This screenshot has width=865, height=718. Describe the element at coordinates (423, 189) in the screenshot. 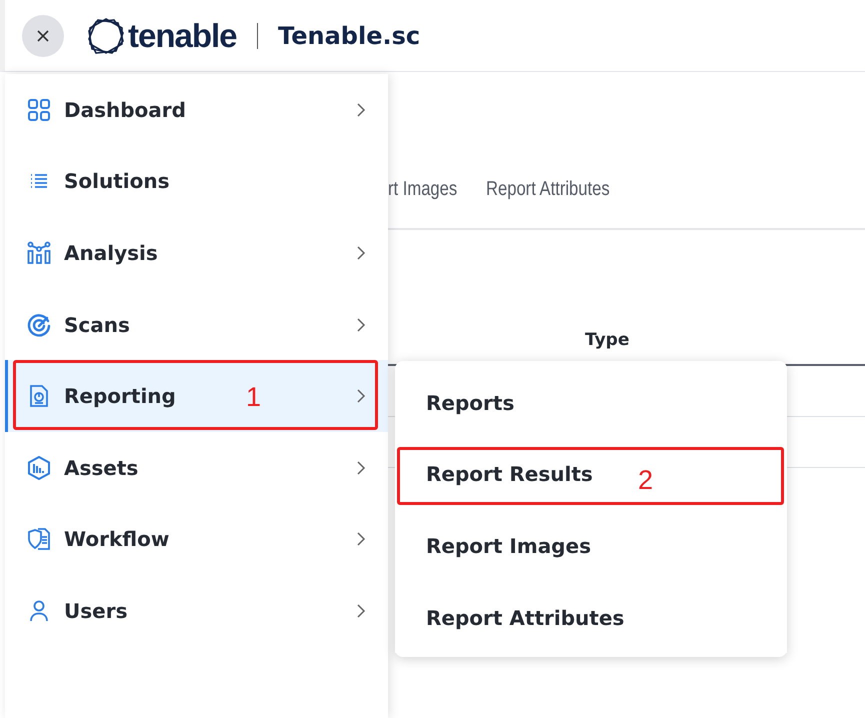

I see `tab: rt Images` at that location.